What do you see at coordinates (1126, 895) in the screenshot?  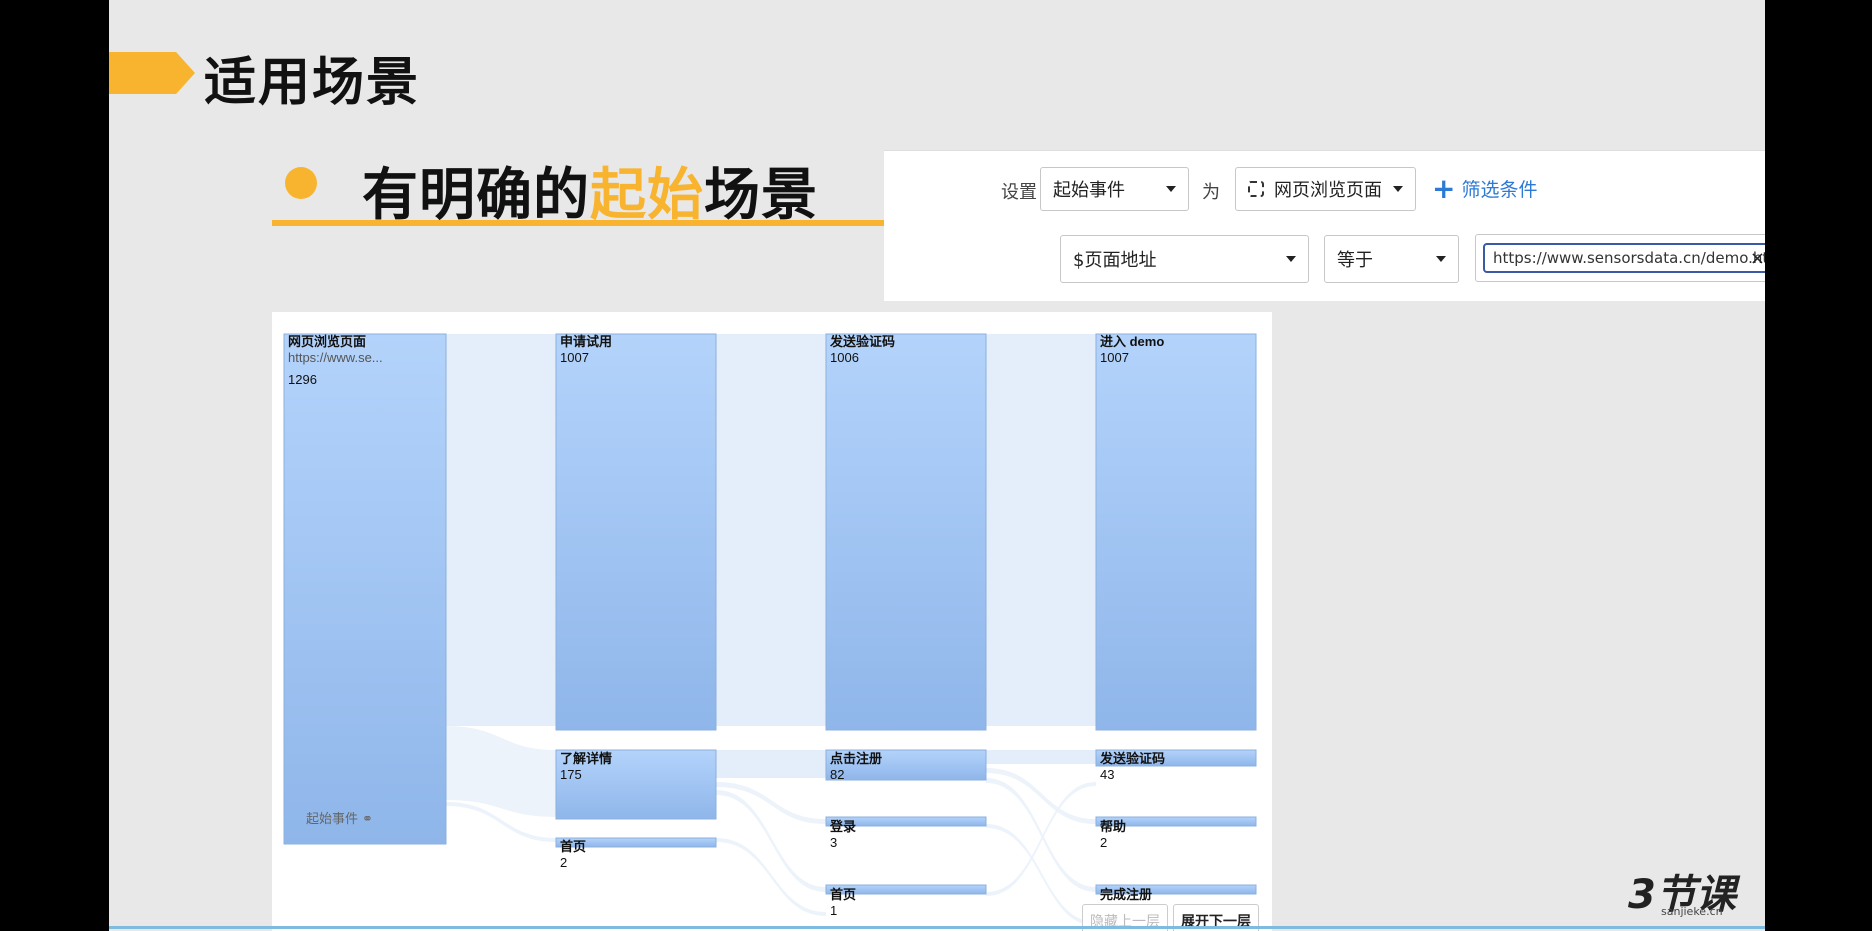 I see `flow-node-label: 完成注册` at bounding box center [1126, 895].